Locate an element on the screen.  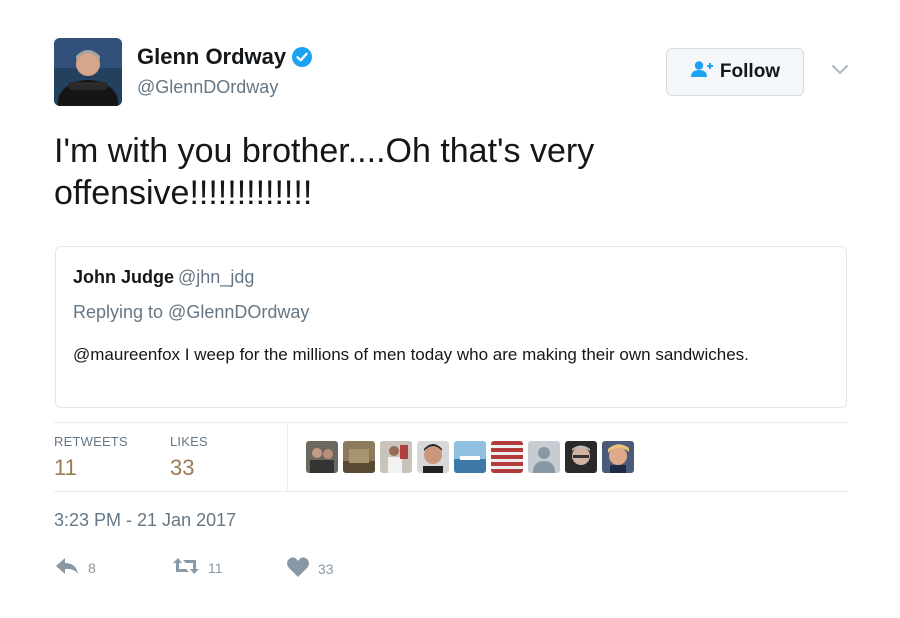
verified-badge-icon is located at coordinates (302, 60).